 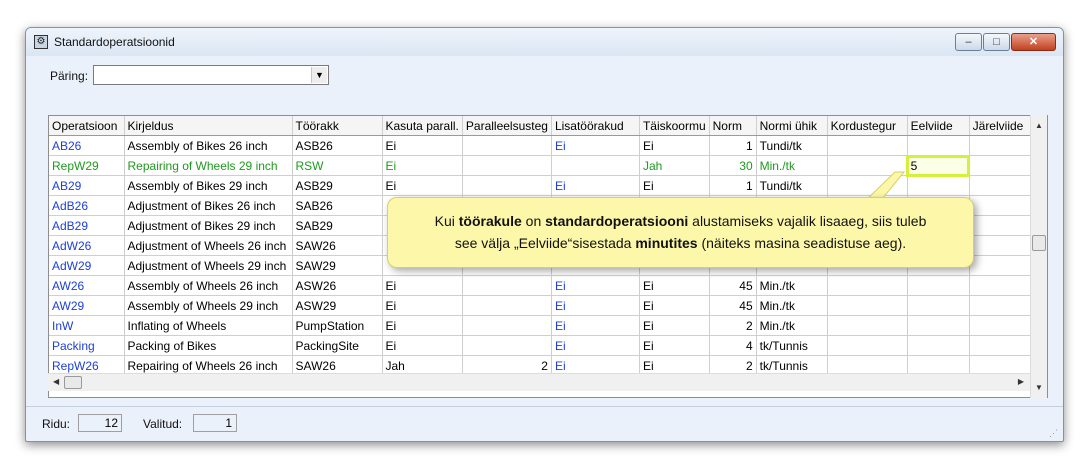 What do you see at coordinates (208, 145) in the screenshot?
I see `cell-desc: Assembly of Bikes 26 inch` at bounding box center [208, 145].